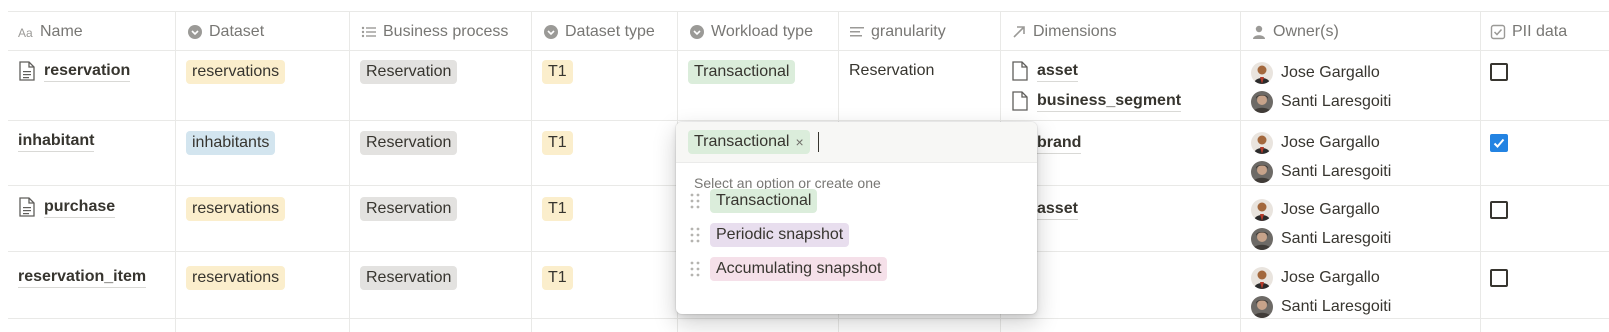  What do you see at coordinates (891, 71) in the screenshot?
I see `granularity-cell: Reservation` at bounding box center [891, 71].